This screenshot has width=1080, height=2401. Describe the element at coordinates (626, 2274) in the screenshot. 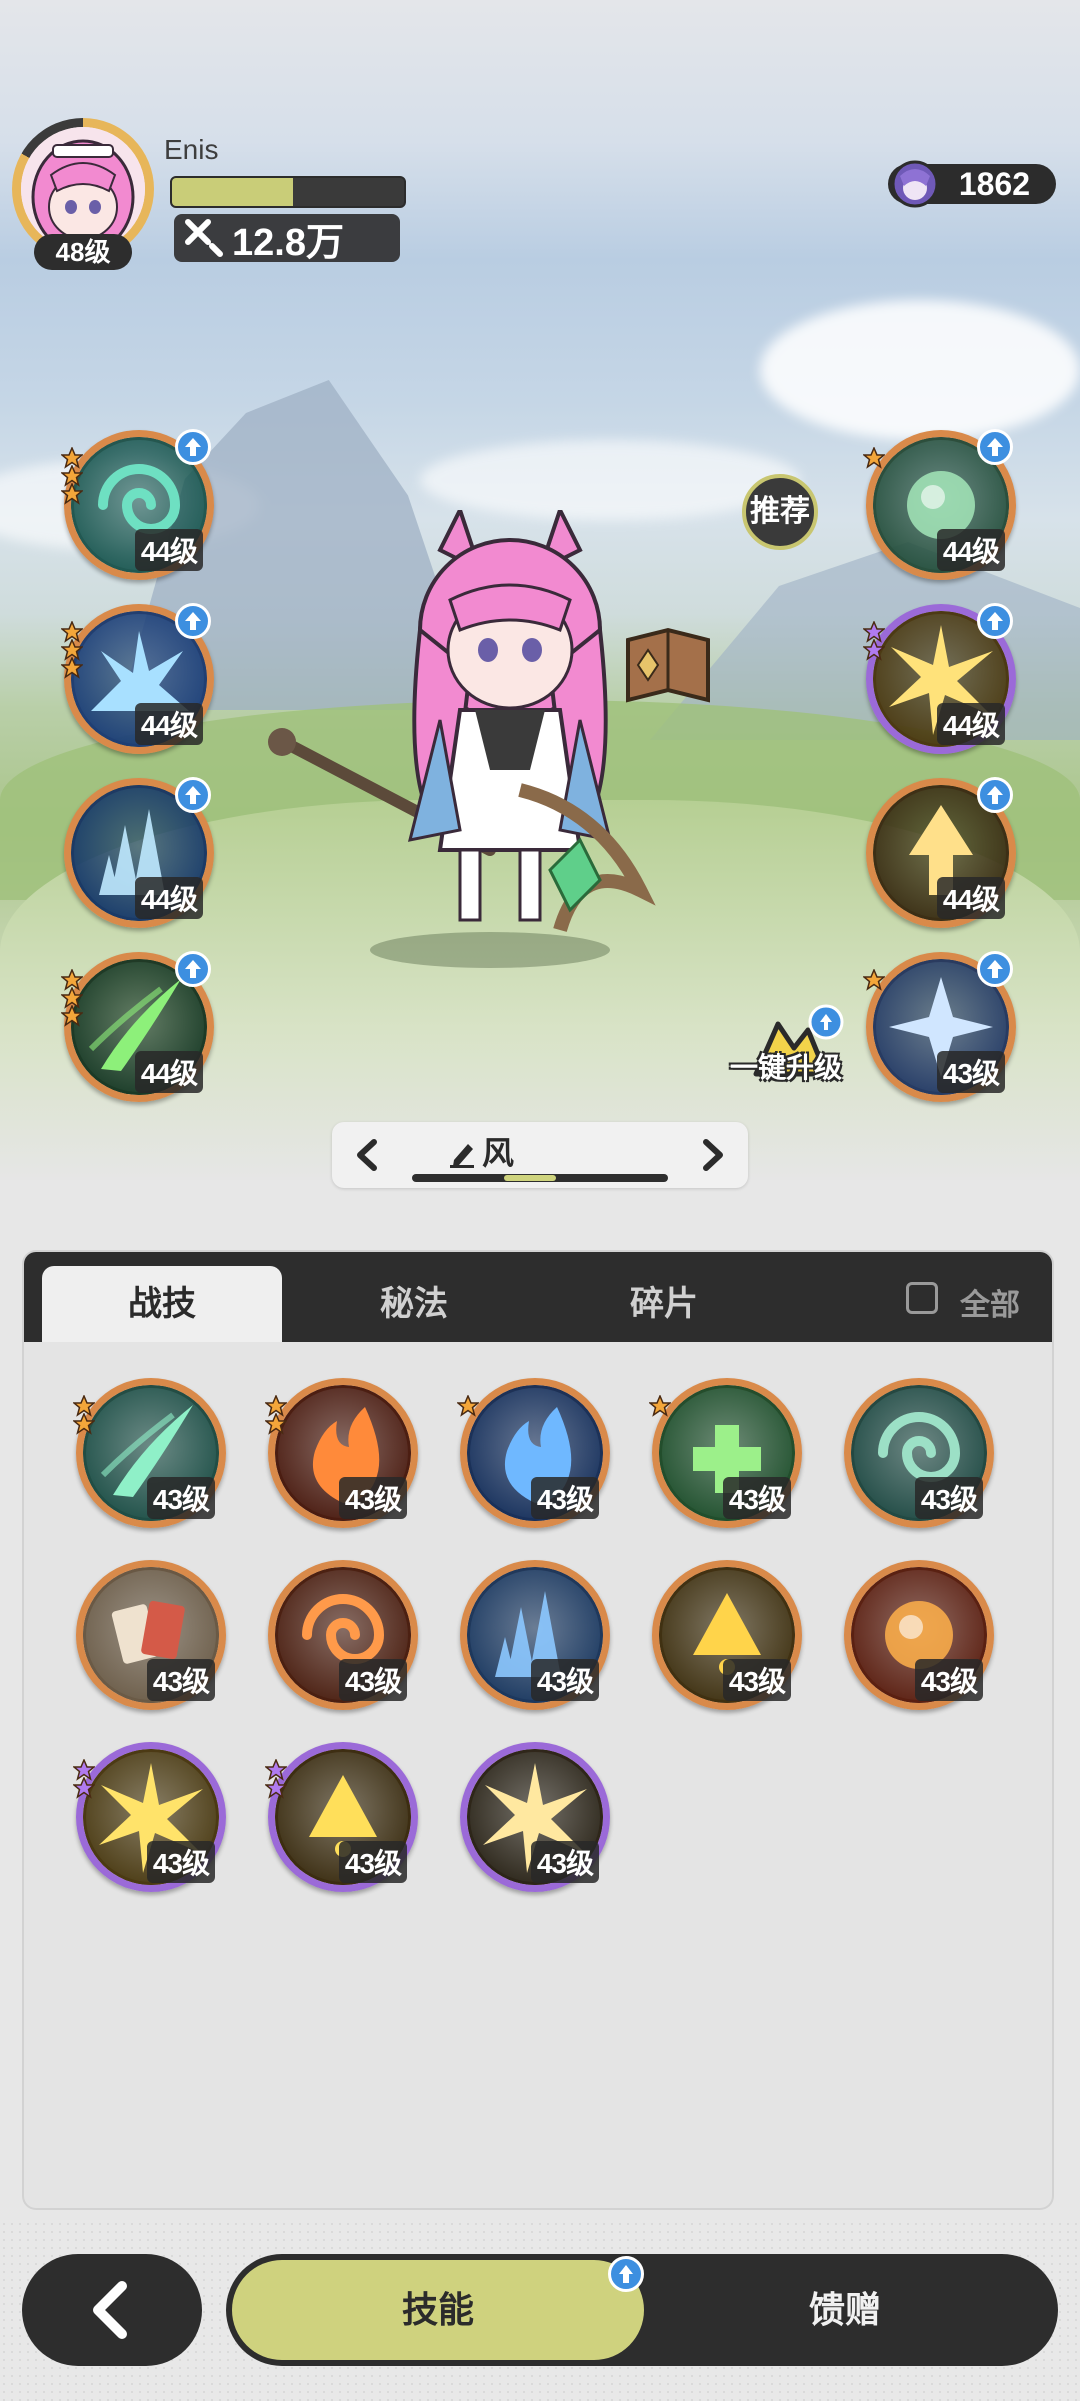

I see `upgrade-available-icon` at that location.